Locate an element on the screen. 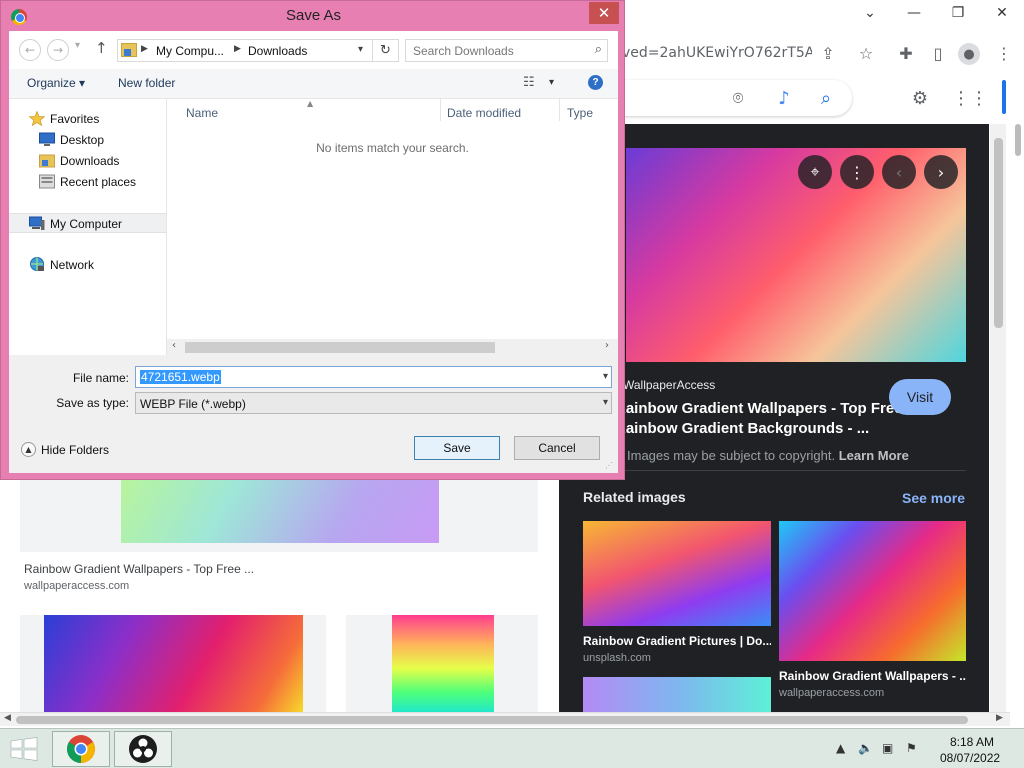 The image size is (1024, 768). minimize-button: — is located at coordinates (914, 13).